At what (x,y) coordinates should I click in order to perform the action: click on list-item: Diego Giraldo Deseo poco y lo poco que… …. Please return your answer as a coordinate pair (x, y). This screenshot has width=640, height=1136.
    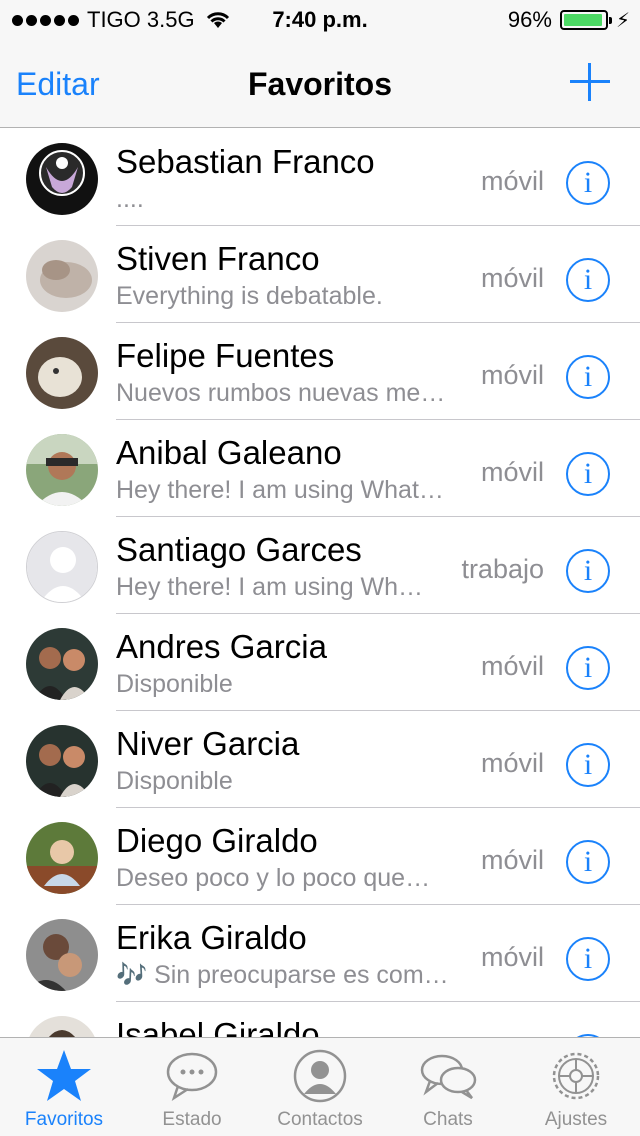
    Looking at the image, I should click on (320, 856).